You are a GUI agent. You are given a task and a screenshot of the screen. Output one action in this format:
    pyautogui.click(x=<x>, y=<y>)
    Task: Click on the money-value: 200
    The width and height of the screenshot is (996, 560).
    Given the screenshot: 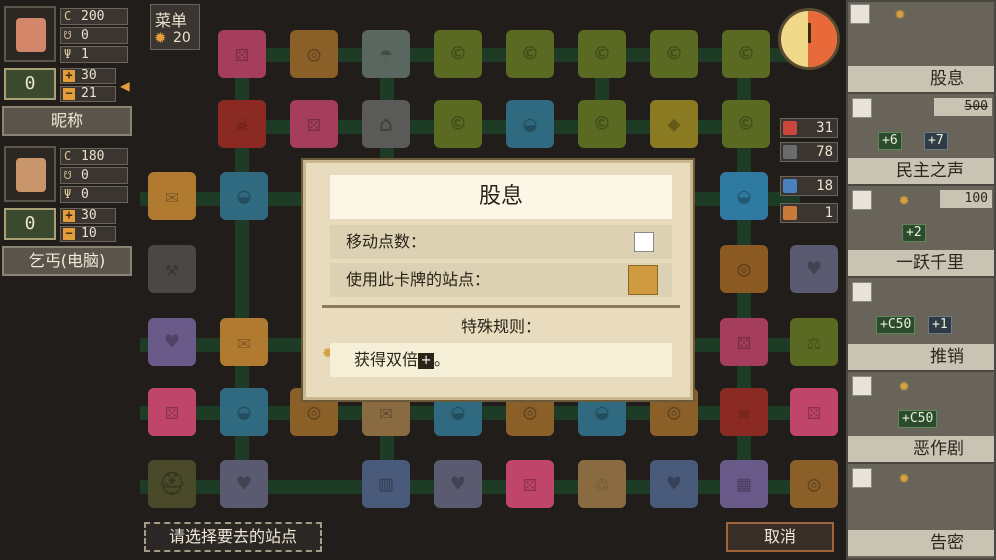 What is the action you would take?
    pyautogui.click(x=93, y=16)
    